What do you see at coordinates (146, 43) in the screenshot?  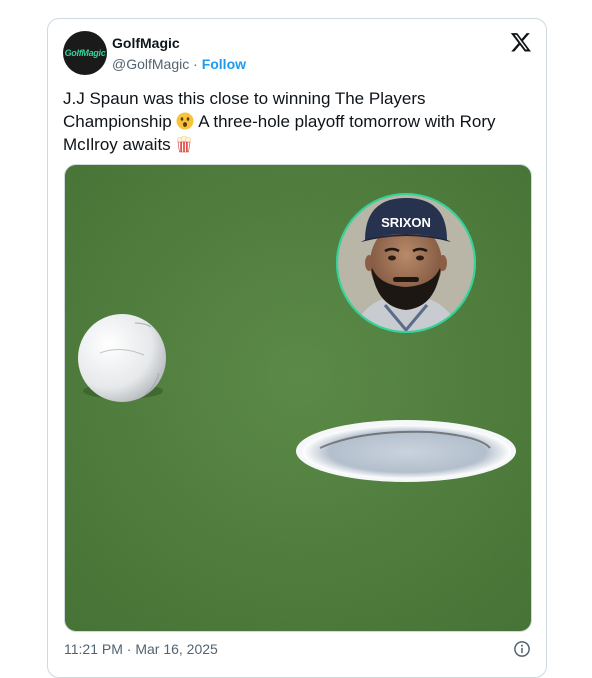 I see `author-name: GolfMagic` at bounding box center [146, 43].